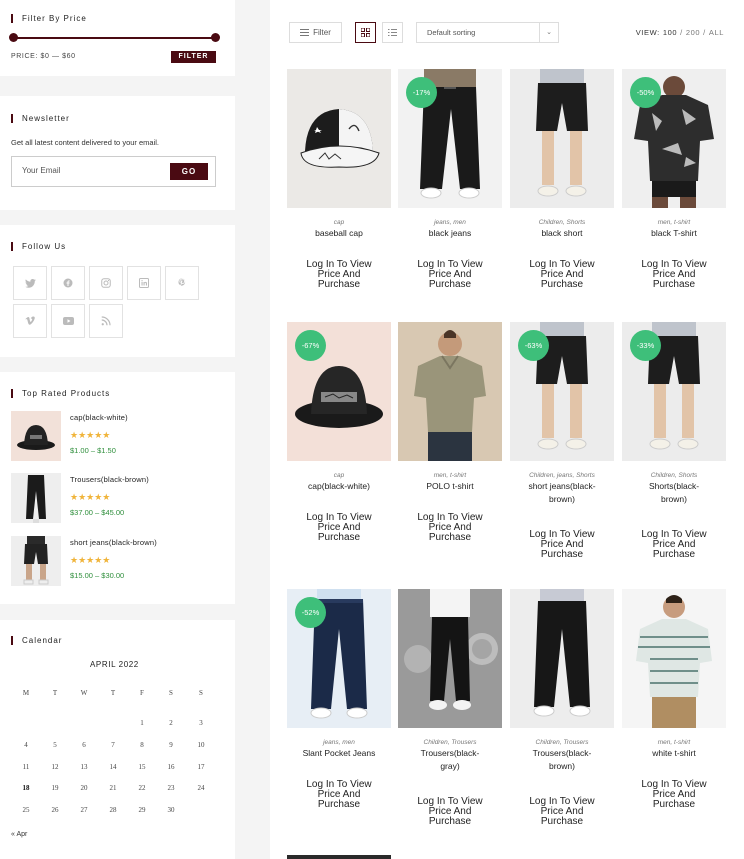 This screenshot has height=859, width=744. Describe the element at coordinates (26, 788) in the screenshot. I see `calendar-day: 18` at that location.